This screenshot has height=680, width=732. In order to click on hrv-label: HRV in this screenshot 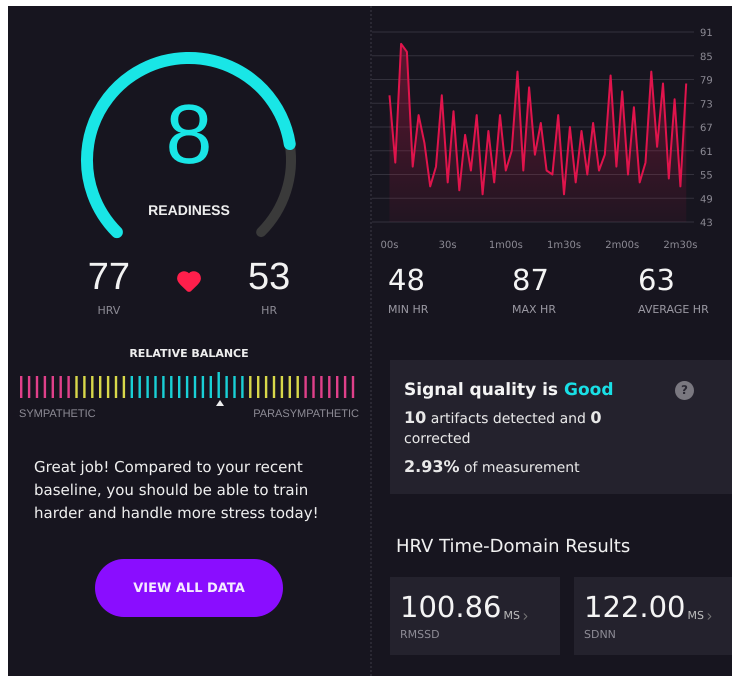, I will do `click(108, 310)`.